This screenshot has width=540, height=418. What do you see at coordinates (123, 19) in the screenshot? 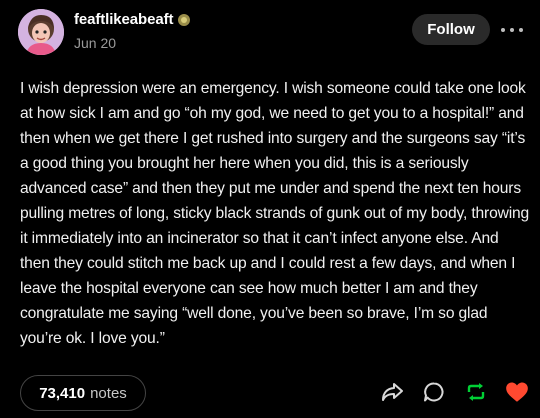
I see `username: feaftlikeabeaft` at bounding box center [123, 19].